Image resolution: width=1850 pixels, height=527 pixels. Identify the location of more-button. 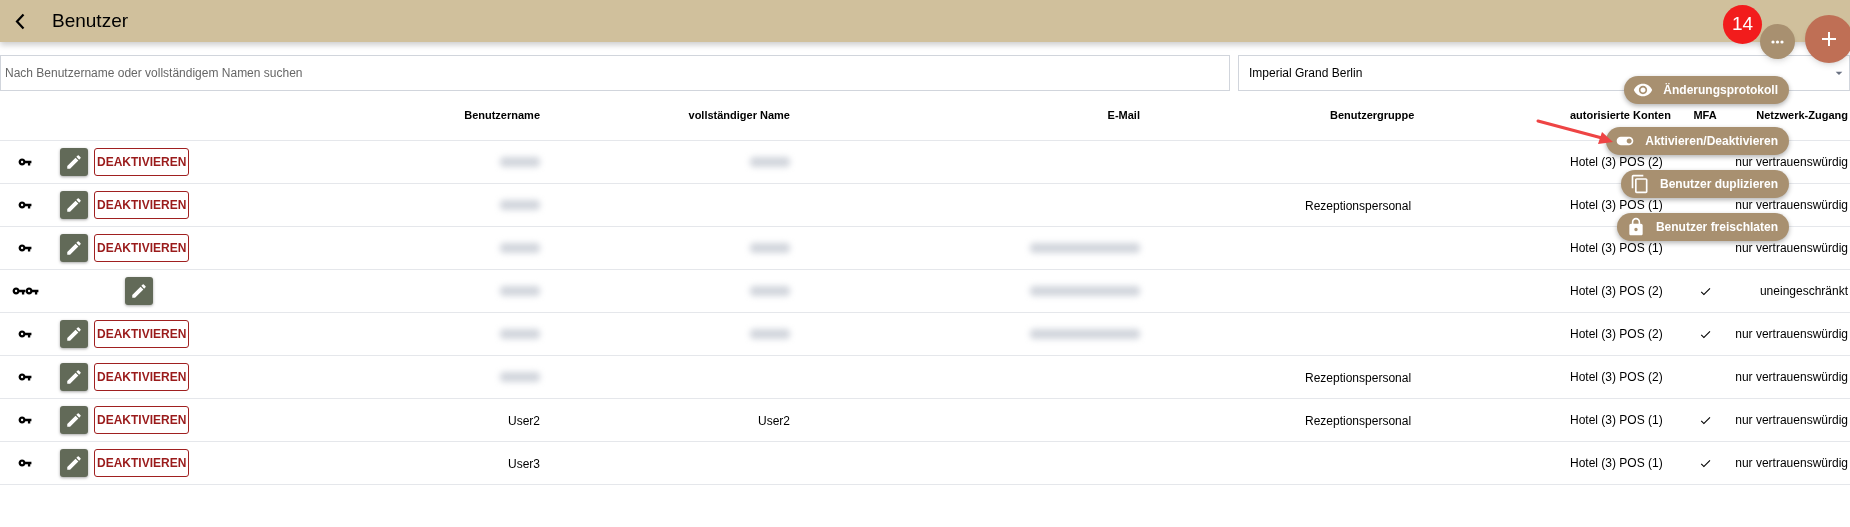
(1777, 41).